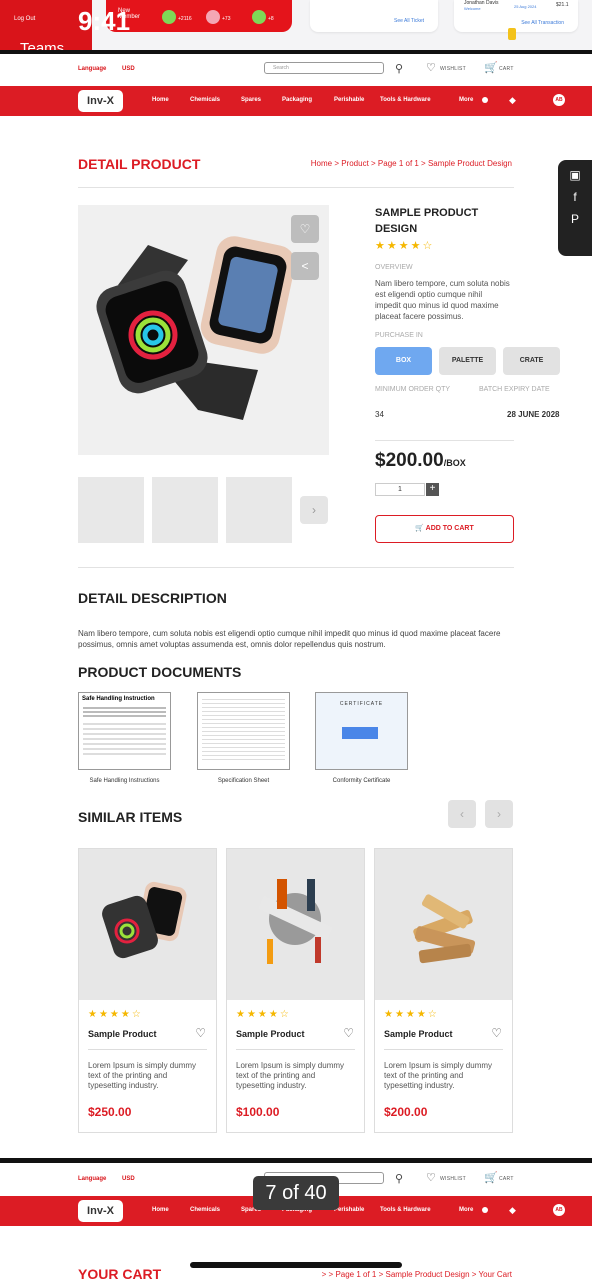 Image resolution: width=592 pixels, height=1280 pixels. Describe the element at coordinates (110, 1112) in the screenshot. I see `card-price: $250.00` at that location.